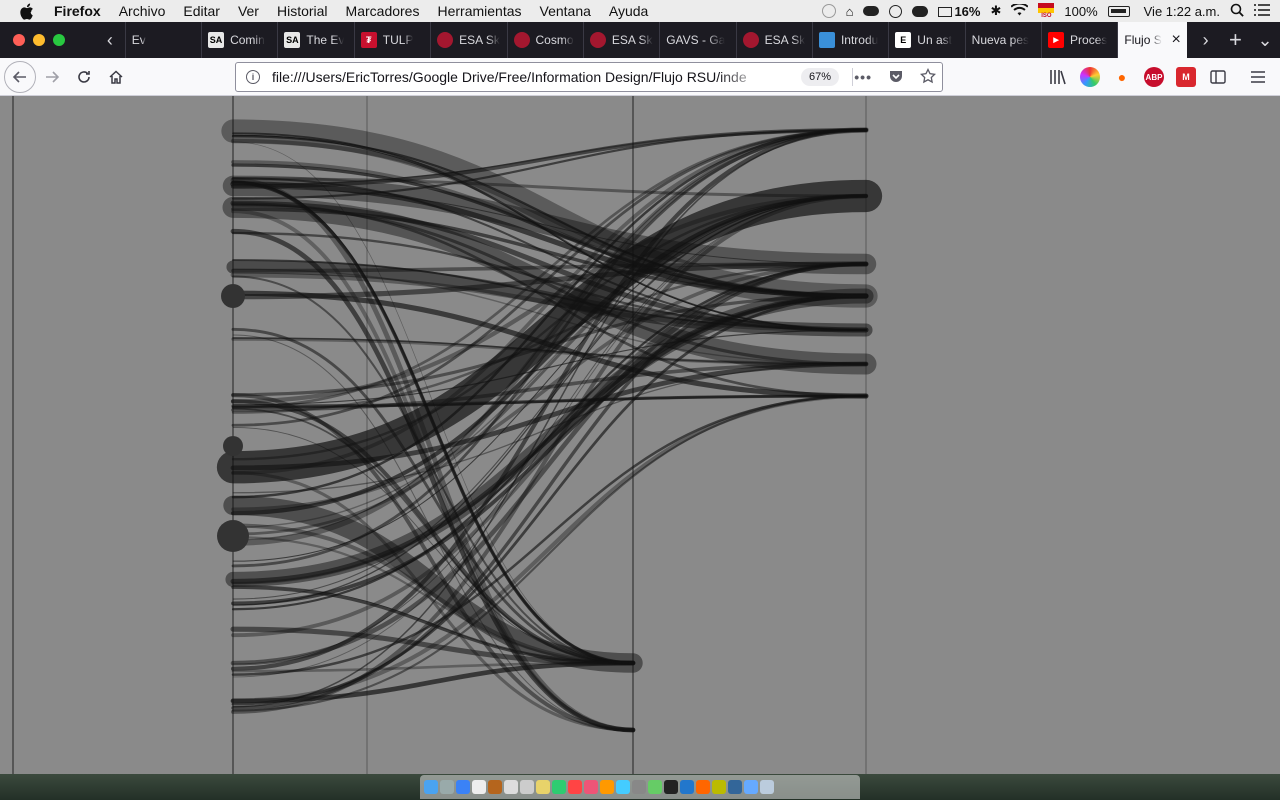 The height and width of the screenshot is (800, 1280). What do you see at coordinates (253, 77) in the screenshot?
I see `site-info-icon: i` at bounding box center [253, 77].